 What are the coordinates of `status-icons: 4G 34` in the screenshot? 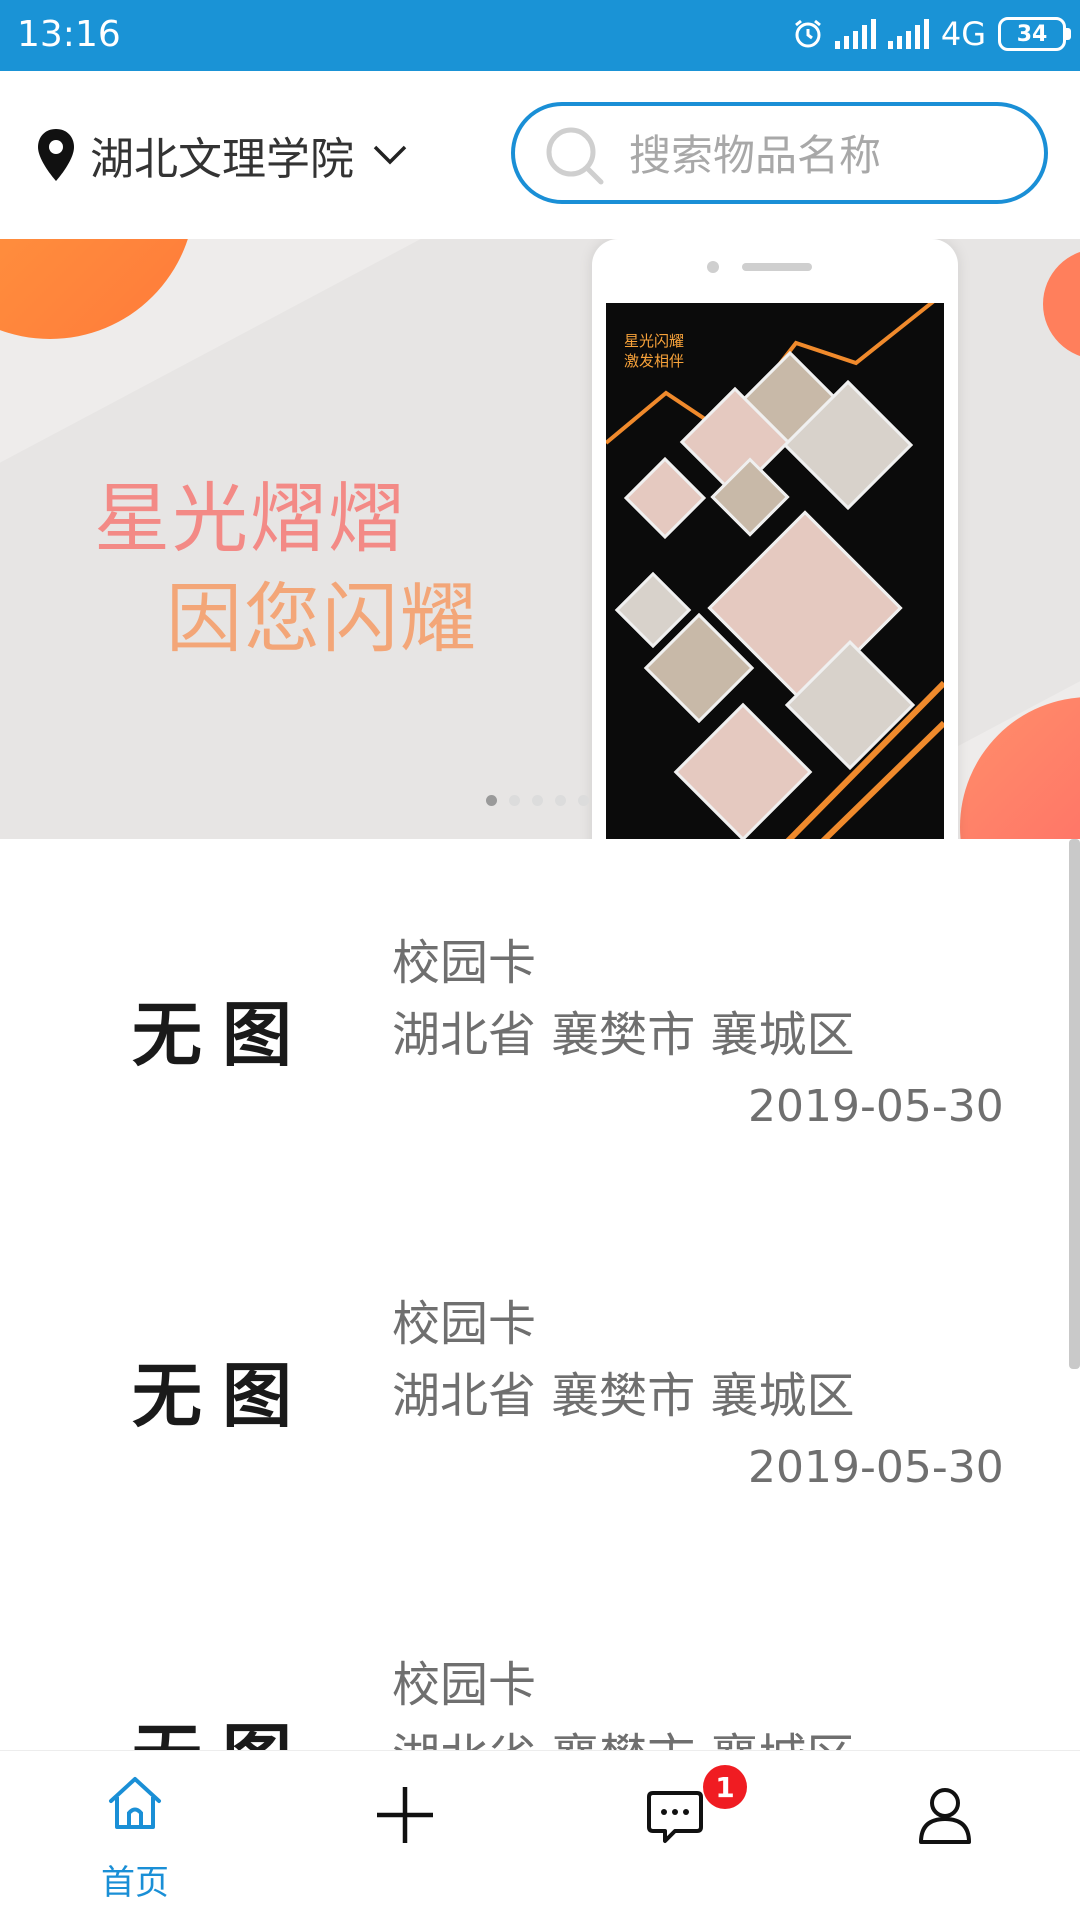 It's located at (932, 34).